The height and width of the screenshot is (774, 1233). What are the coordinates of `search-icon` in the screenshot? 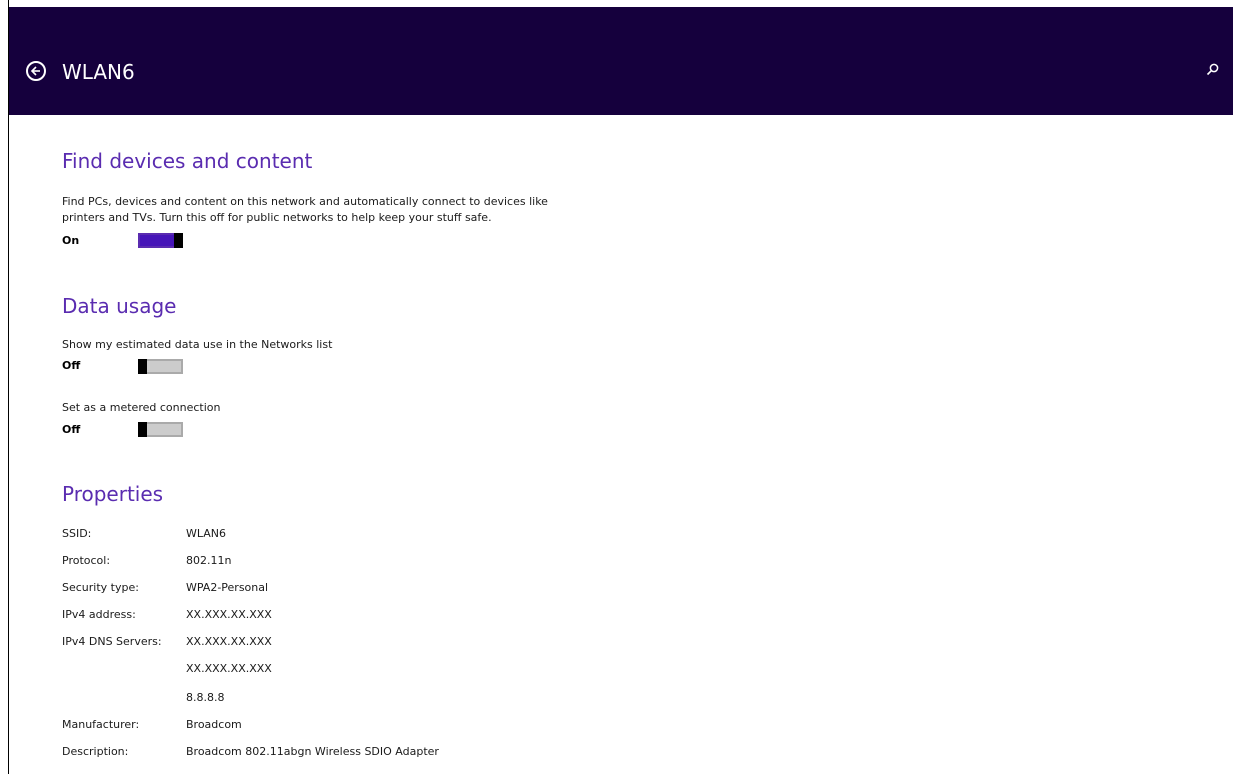 It's located at (1213, 70).